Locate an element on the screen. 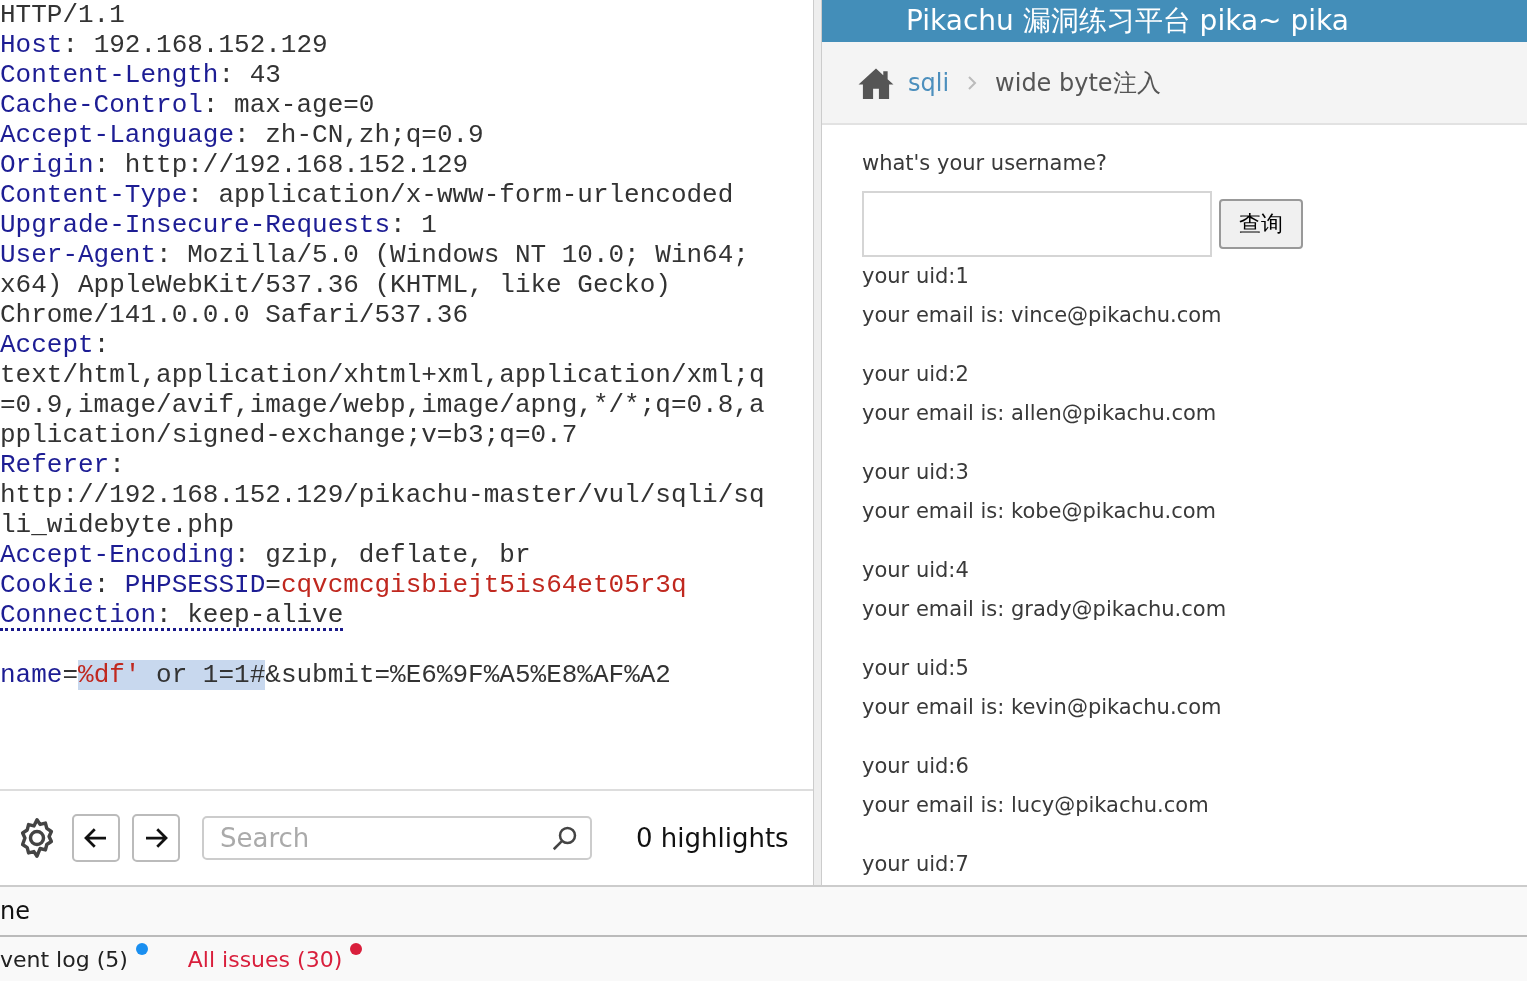 Image resolution: width=1527 pixels, height=981 pixels. header-name: Connection is located at coordinates (78, 615).